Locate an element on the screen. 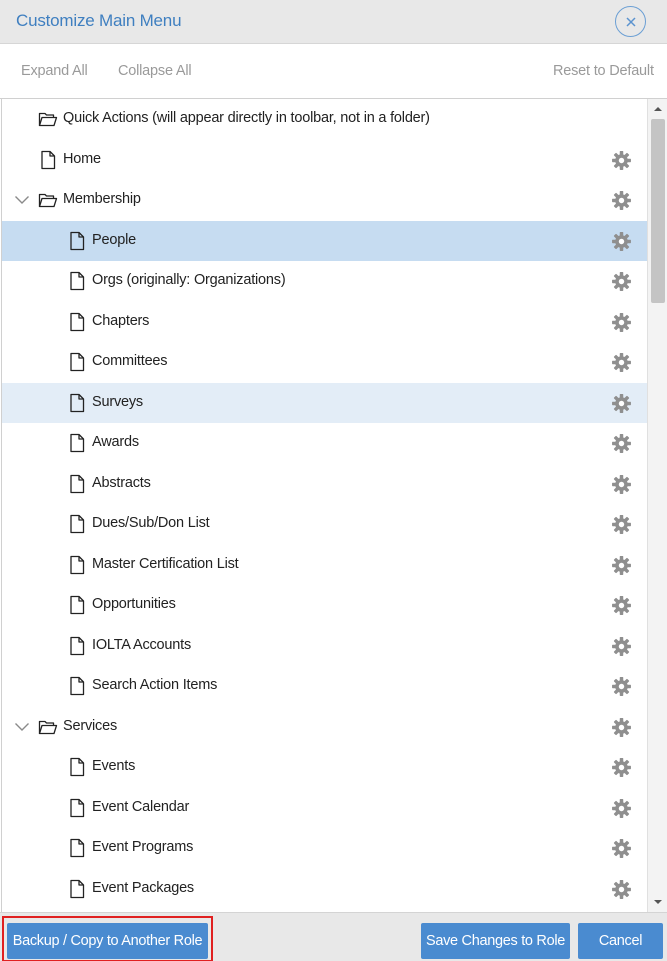  tree-item-label: Master Certification List is located at coordinates (165, 563).